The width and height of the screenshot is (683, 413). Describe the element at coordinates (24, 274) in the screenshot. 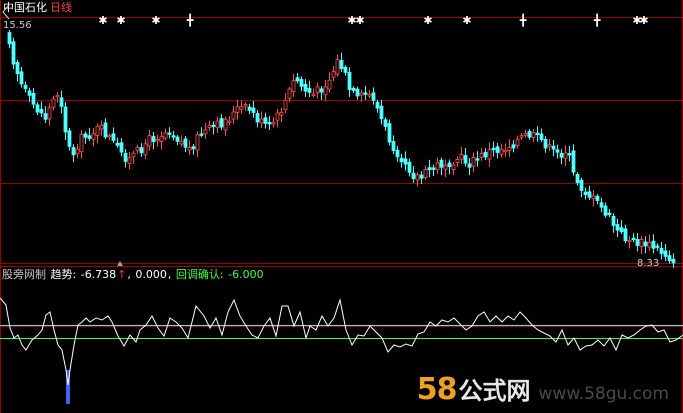

I see `indicator-name: 股旁网制` at that location.